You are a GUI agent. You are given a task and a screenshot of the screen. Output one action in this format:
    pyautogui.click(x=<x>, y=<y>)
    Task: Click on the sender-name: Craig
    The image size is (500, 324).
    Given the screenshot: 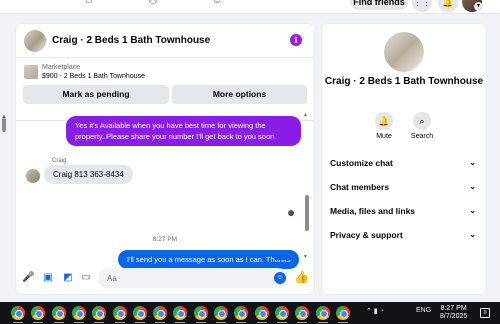 What is the action you would take?
    pyautogui.click(x=59, y=161)
    